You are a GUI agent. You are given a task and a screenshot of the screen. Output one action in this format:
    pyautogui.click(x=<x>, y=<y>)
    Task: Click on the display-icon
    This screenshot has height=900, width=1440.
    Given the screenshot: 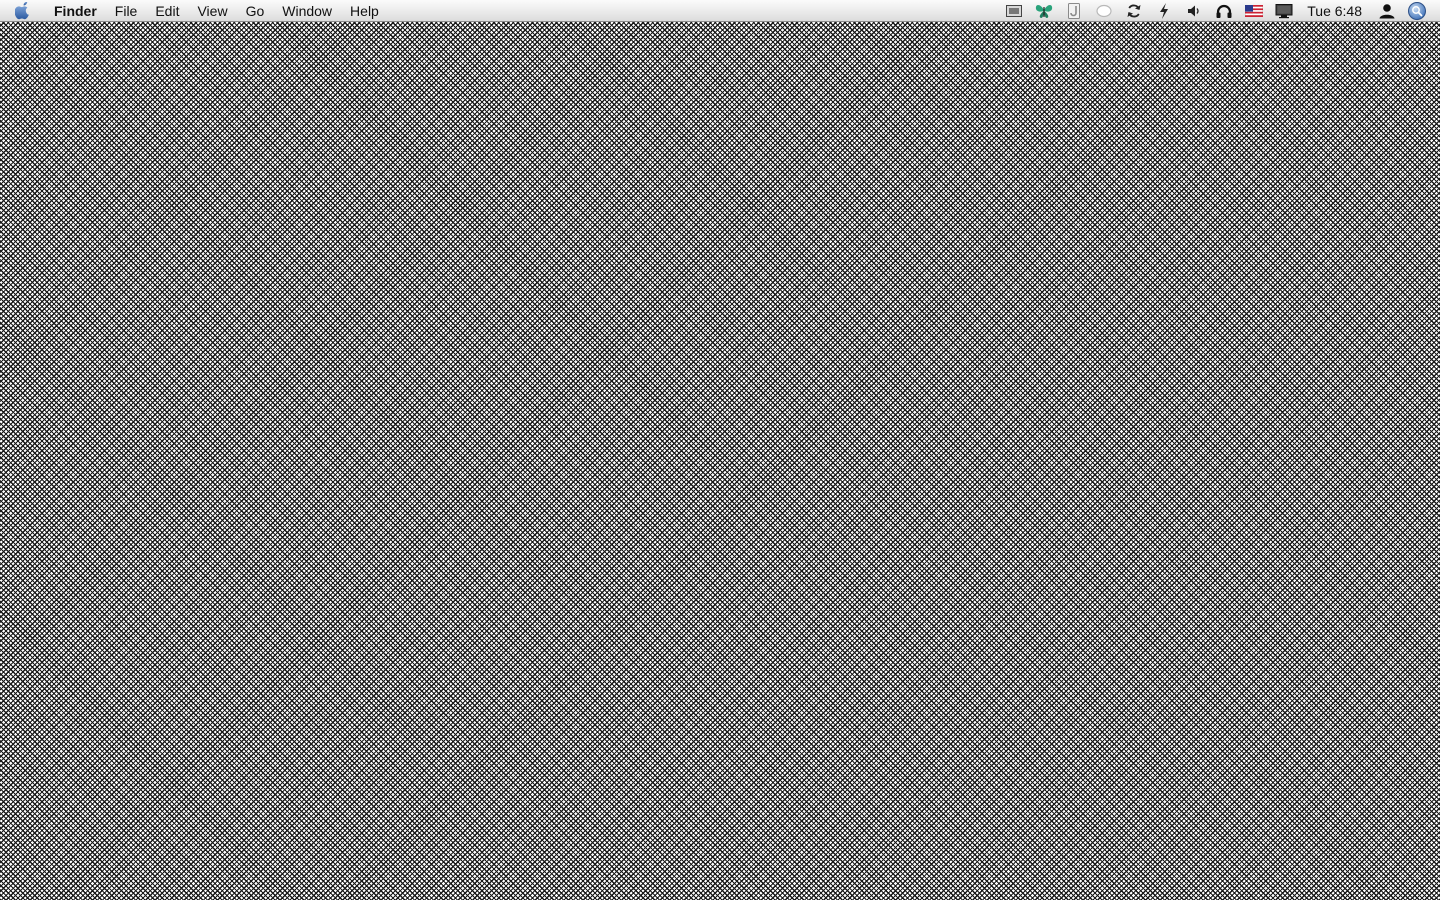 What is the action you would take?
    pyautogui.click(x=1284, y=10)
    